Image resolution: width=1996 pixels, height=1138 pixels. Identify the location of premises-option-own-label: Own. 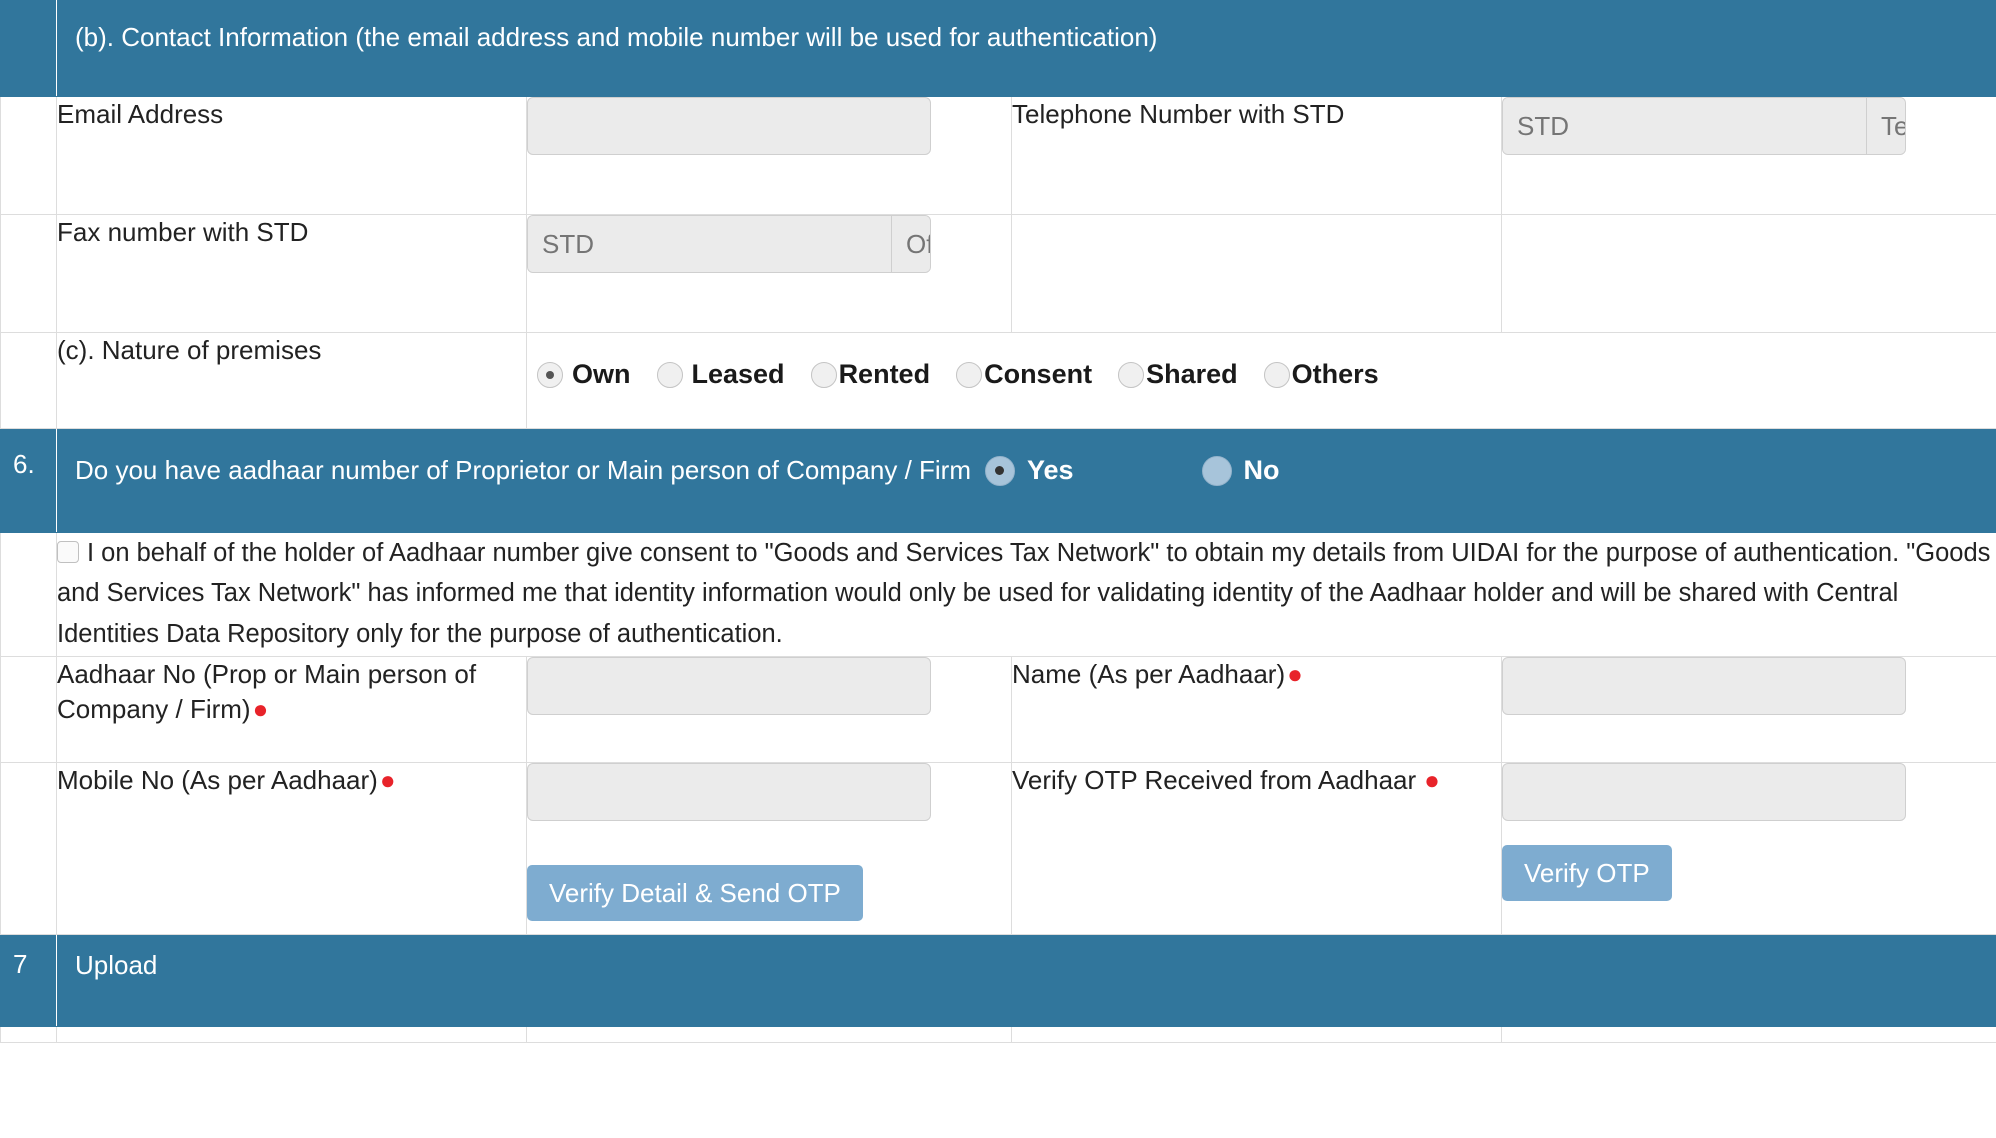
(601, 374).